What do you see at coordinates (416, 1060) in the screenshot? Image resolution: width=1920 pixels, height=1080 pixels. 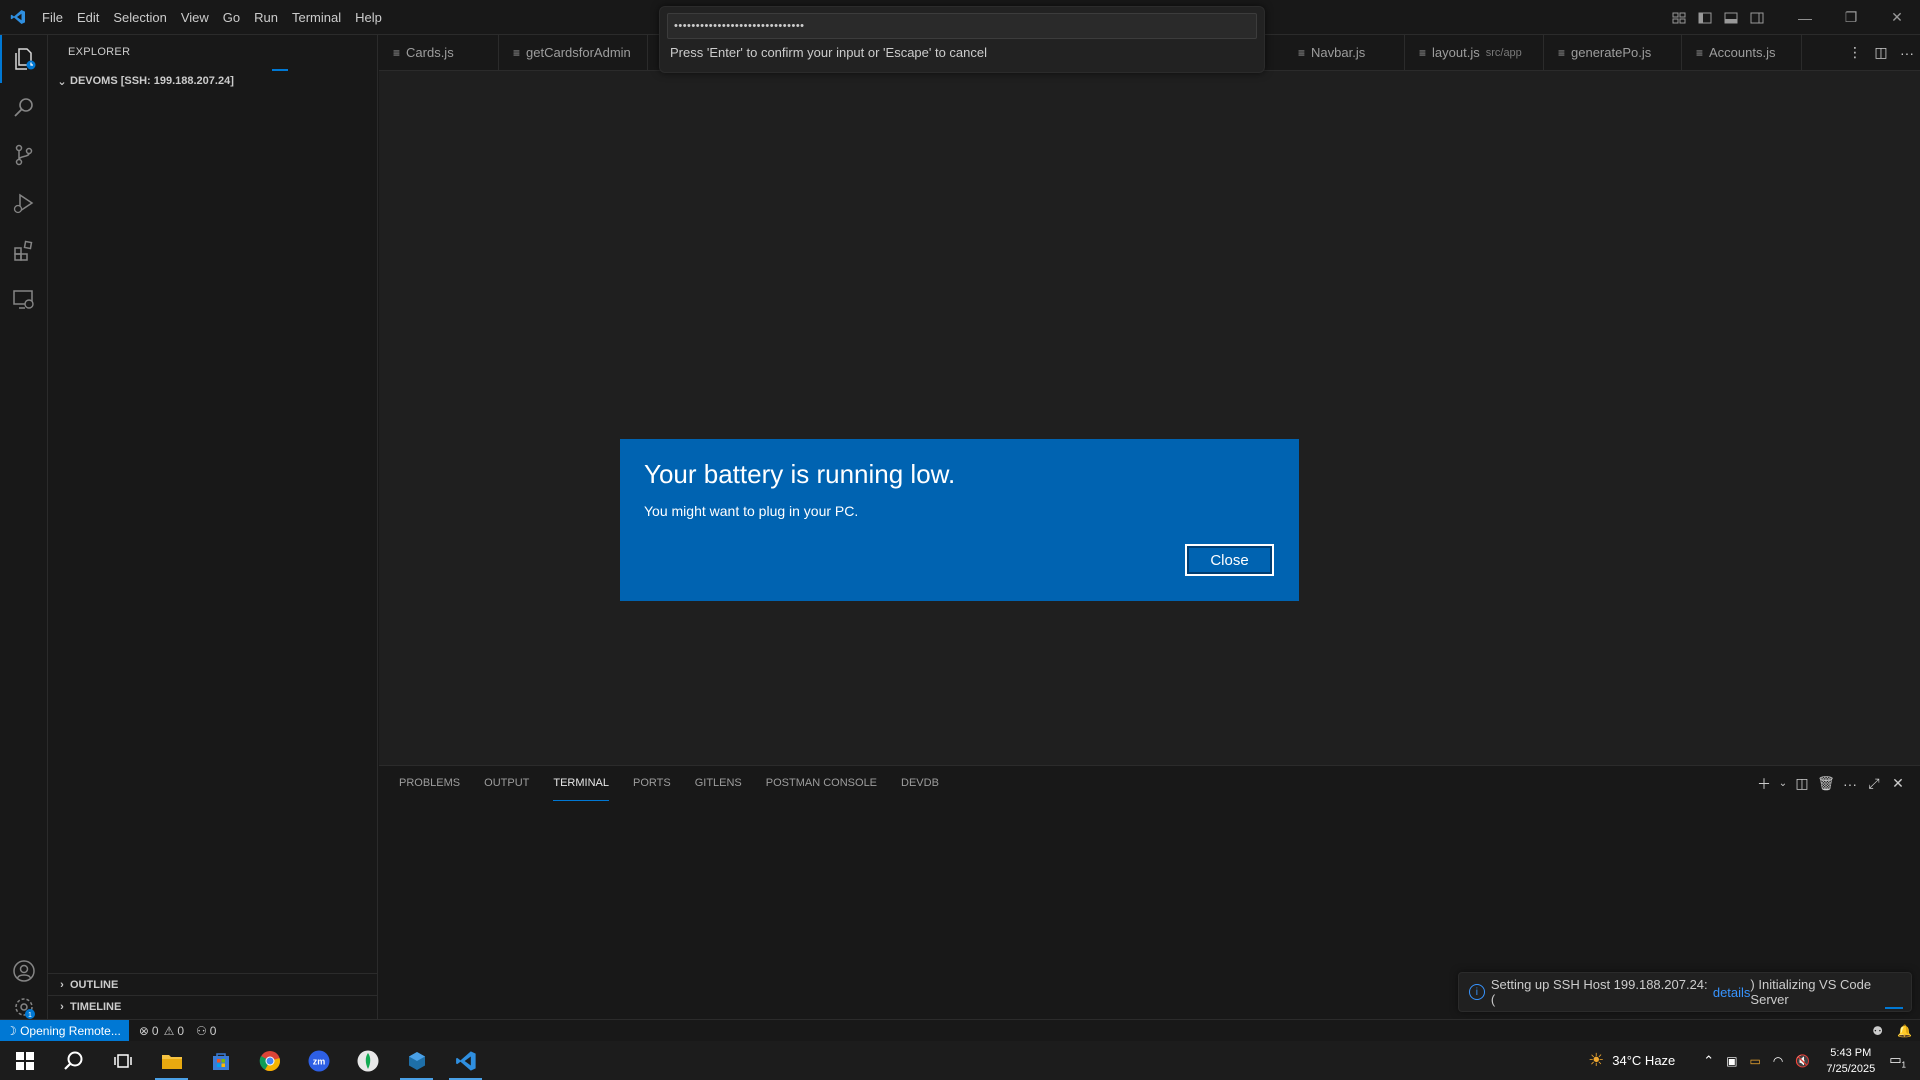 I see `cursor-app-icon` at bounding box center [416, 1060].